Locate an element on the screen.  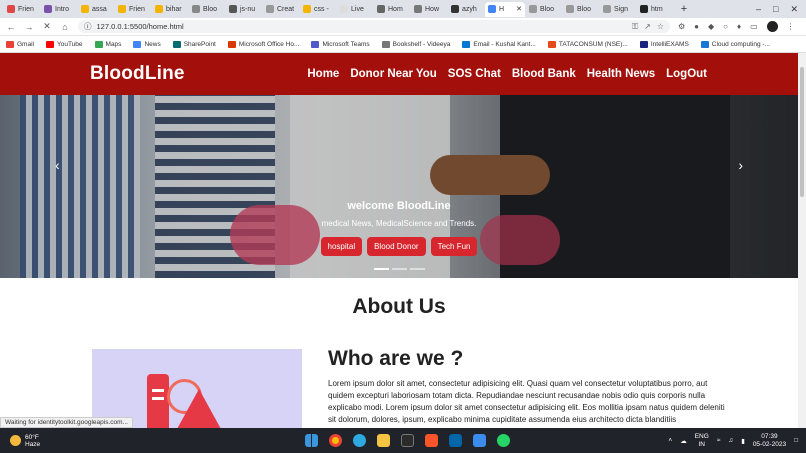
carousel-next-icon: › is located at coordinates (740, 165).